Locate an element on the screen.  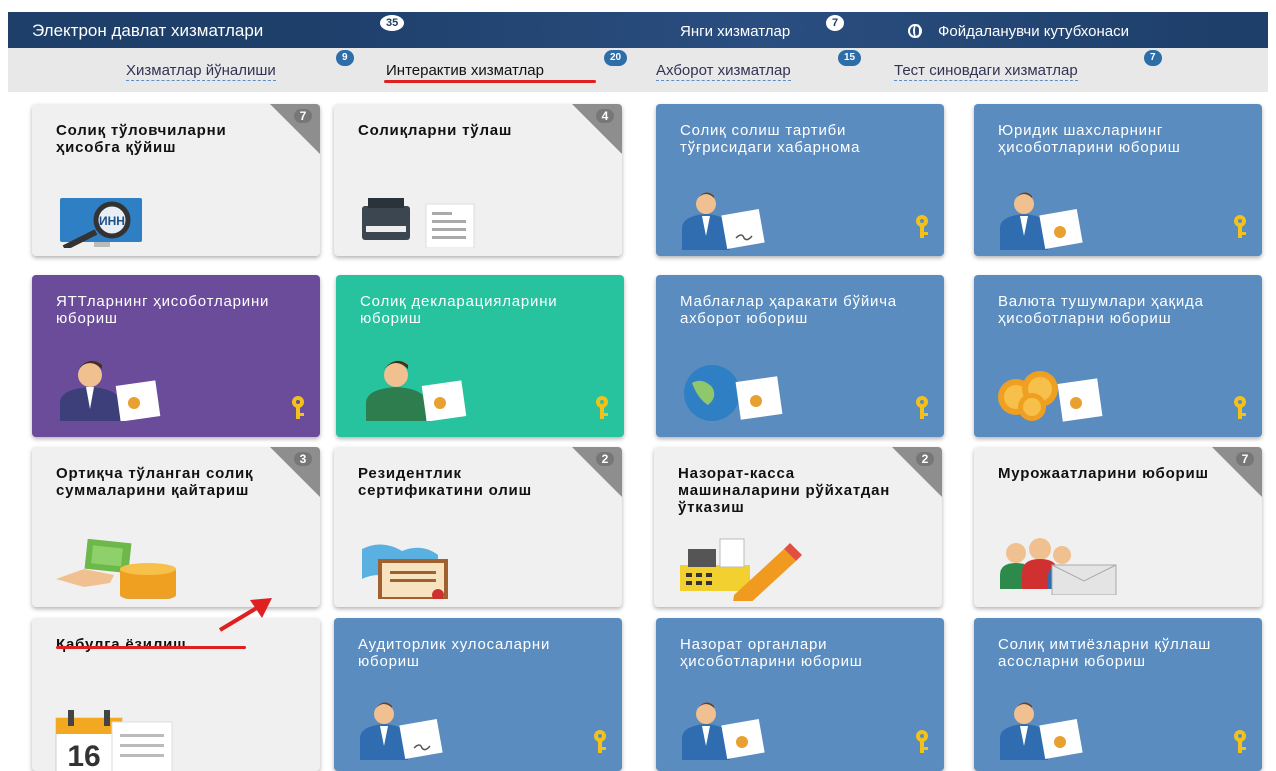
tile-residency-certificate: 2 Резидентлик сертификатини олиш is located at coordinates (478, 527).